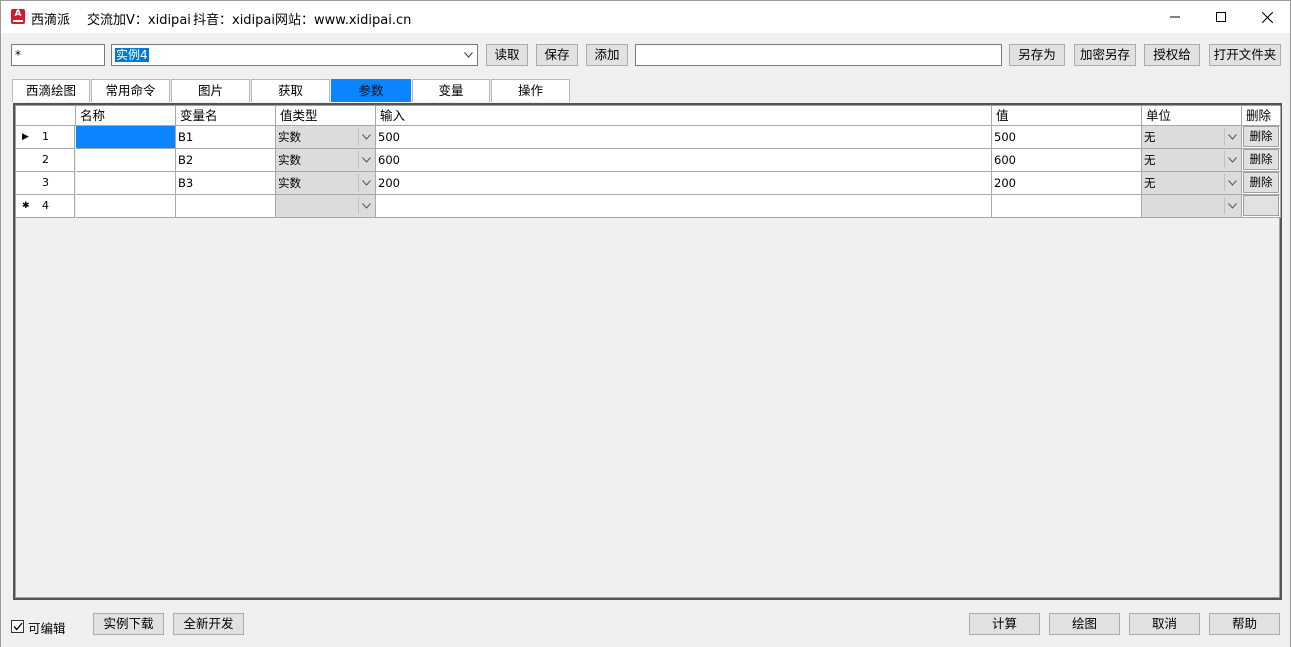  Describe the element at coordinates (45, 160) in the screenshot. I see `row-header: 2` at that location.